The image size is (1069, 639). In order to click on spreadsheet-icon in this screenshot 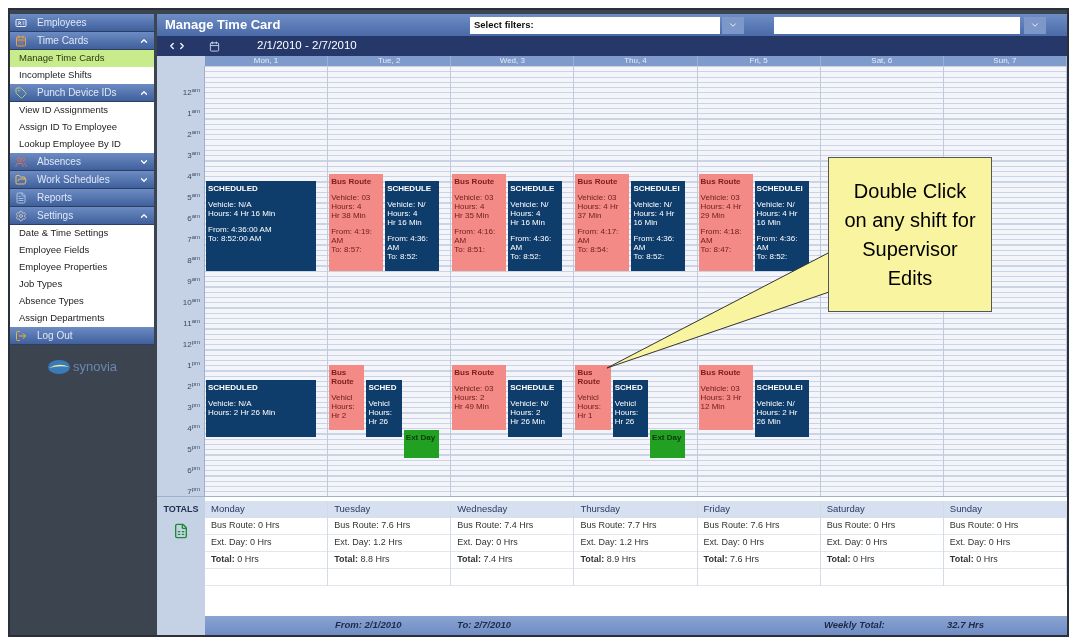, I will do `click(181, 530)`.